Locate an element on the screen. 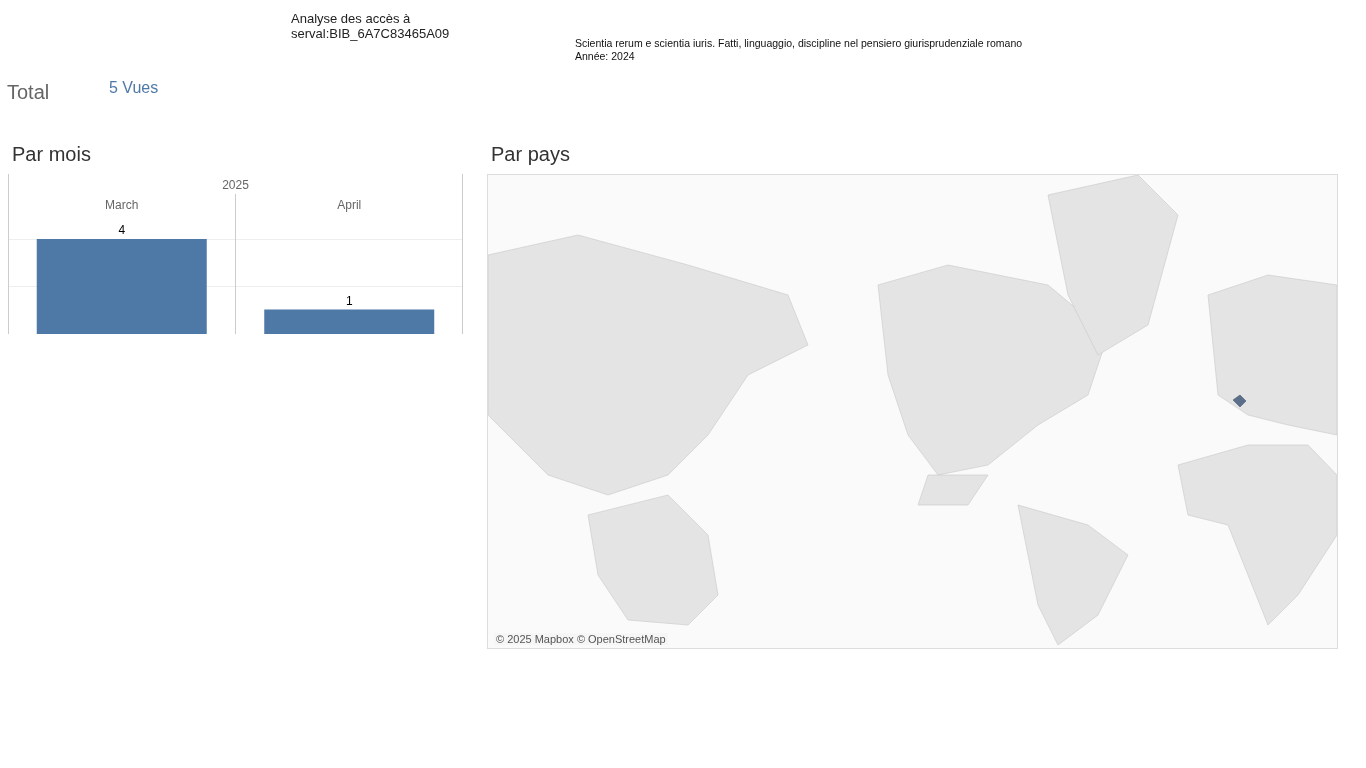 The height and width of the screenshot is (768, 1366). total-label: Total is located at coordinates (29, 92).